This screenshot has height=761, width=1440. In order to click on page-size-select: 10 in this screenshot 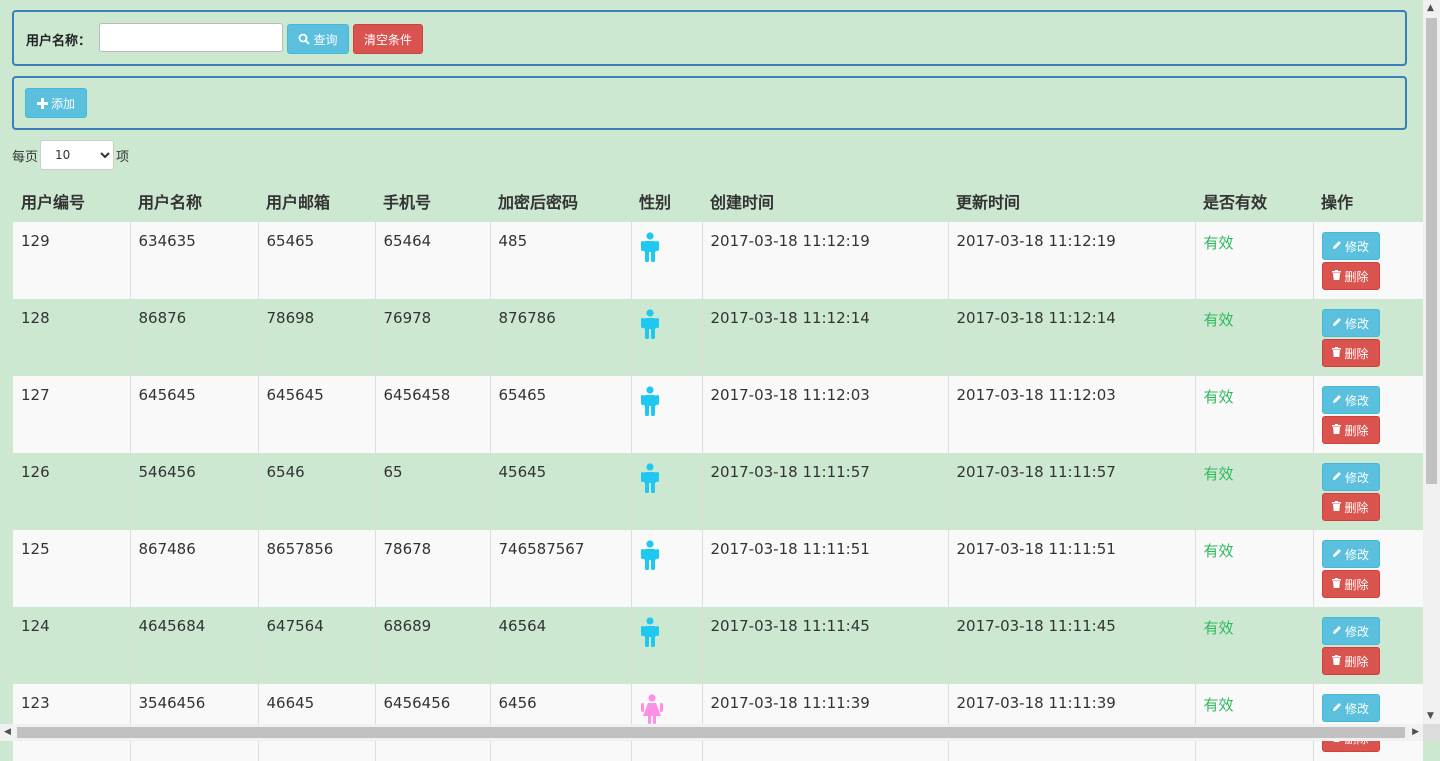, I will do `click(77, 155)`.